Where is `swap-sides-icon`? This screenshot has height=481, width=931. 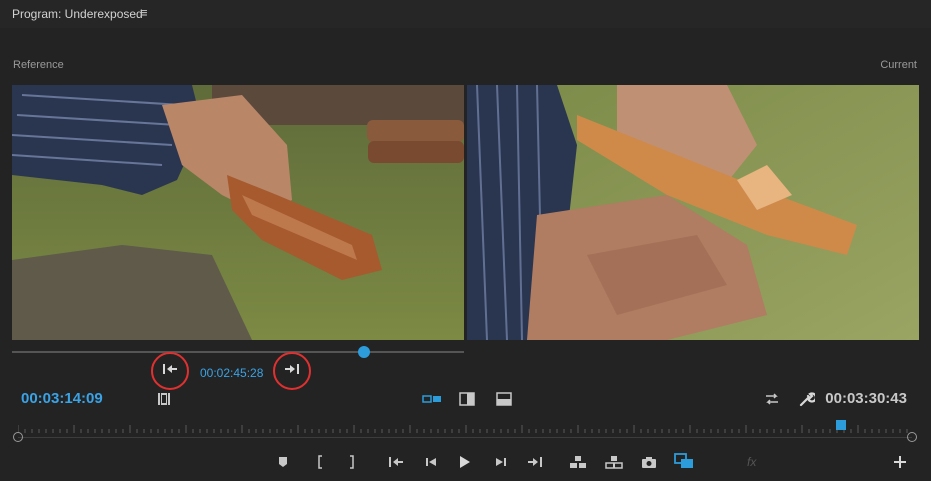 swap-sides-icon is located at coordinates (772, 399).